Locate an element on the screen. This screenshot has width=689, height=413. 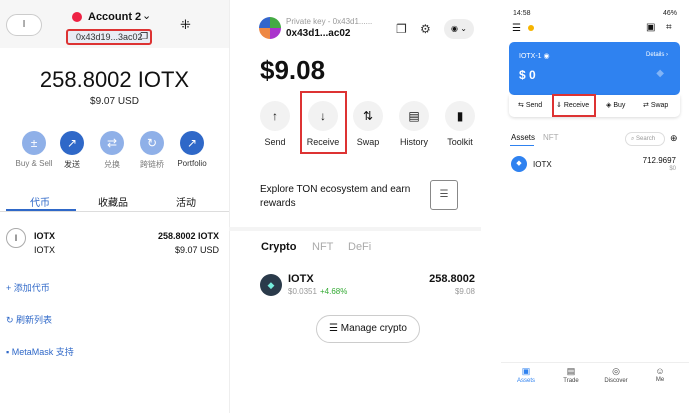
wallet-balance: $ 0 is located at coordinates (527, 75).